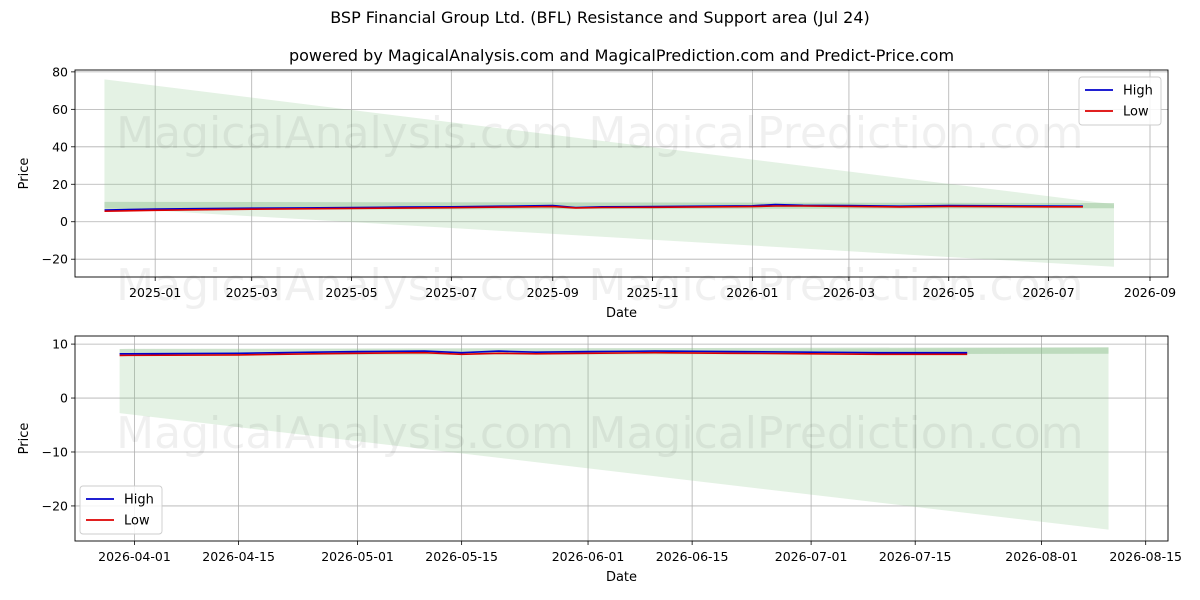 The width and height of the screenshot is (1200, 600). Describe the element at coordinates (1150, 292) in the screenshot. I see `x-tick-label: 2026-09` at that location.